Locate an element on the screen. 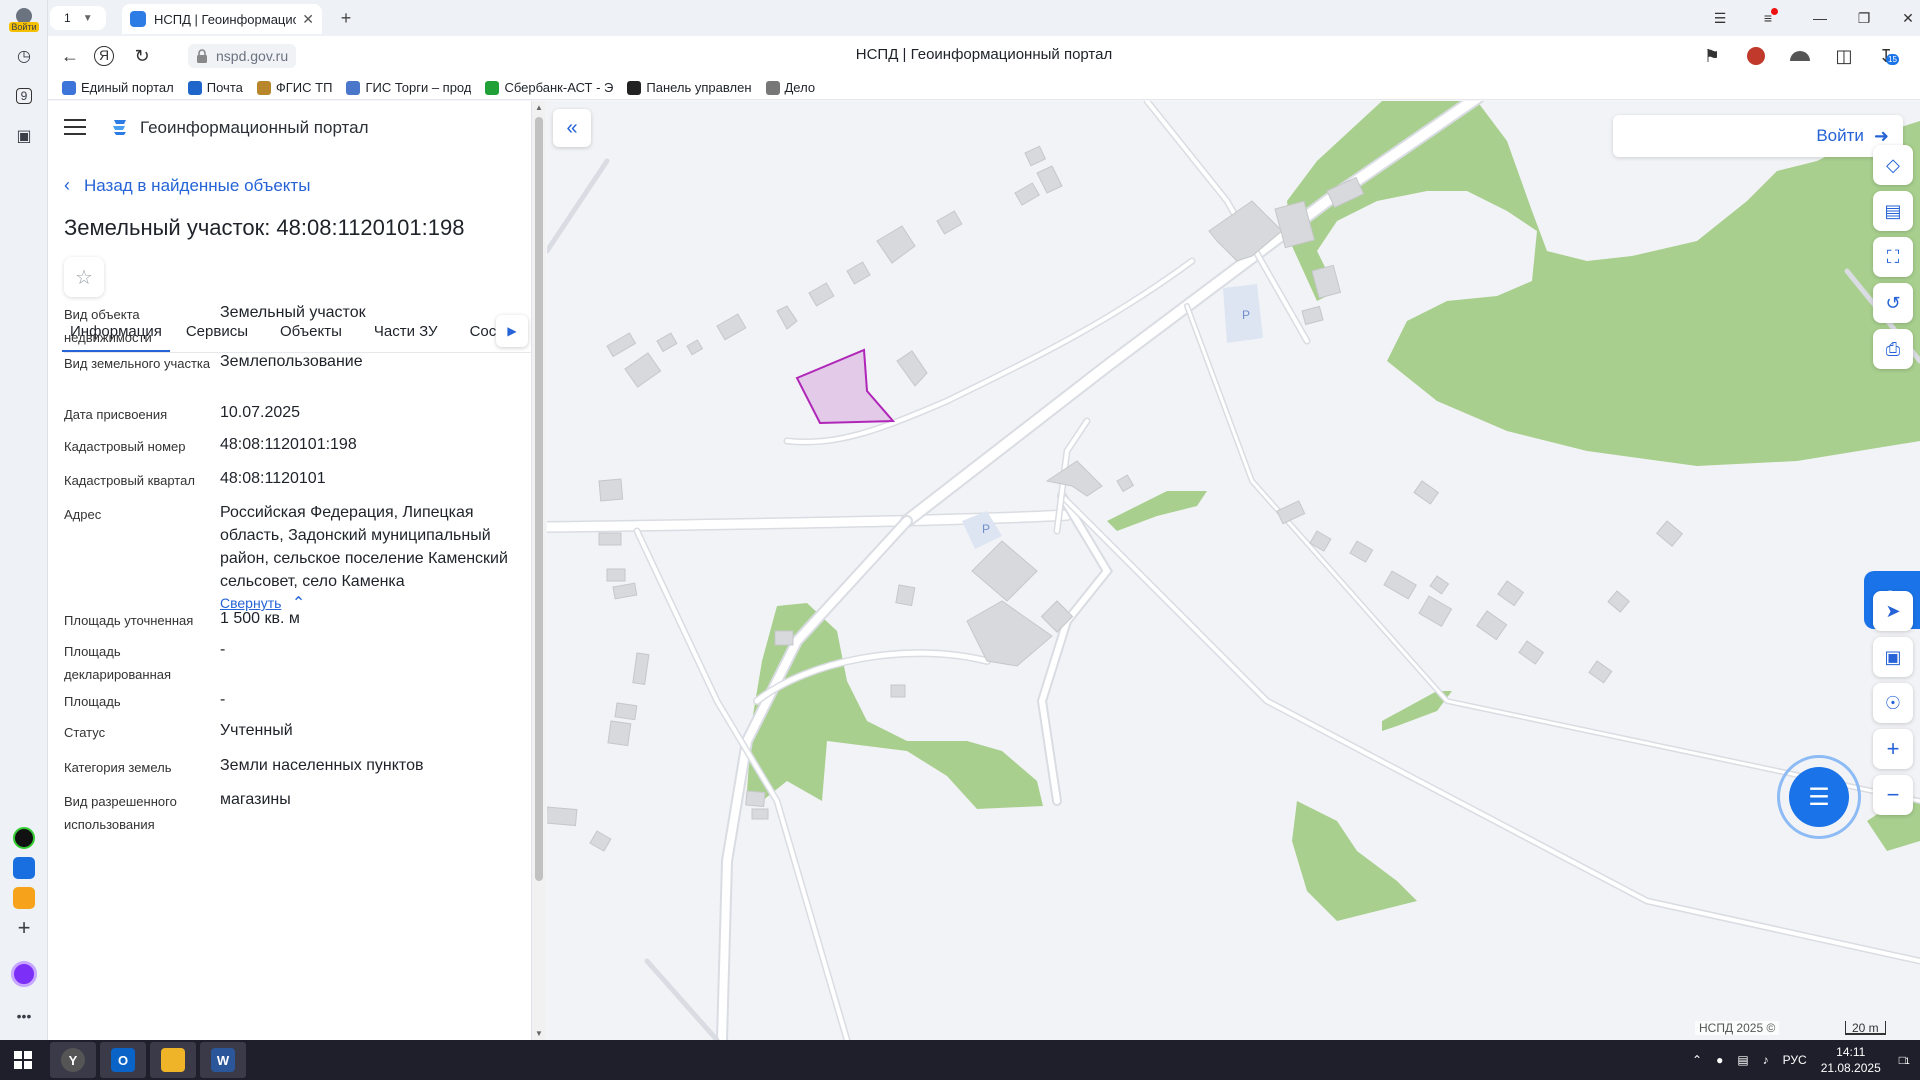 This screenshot has width=1920, height=1080. bookmark-item: ФГИС ТП is located at coordinates (294, 87).